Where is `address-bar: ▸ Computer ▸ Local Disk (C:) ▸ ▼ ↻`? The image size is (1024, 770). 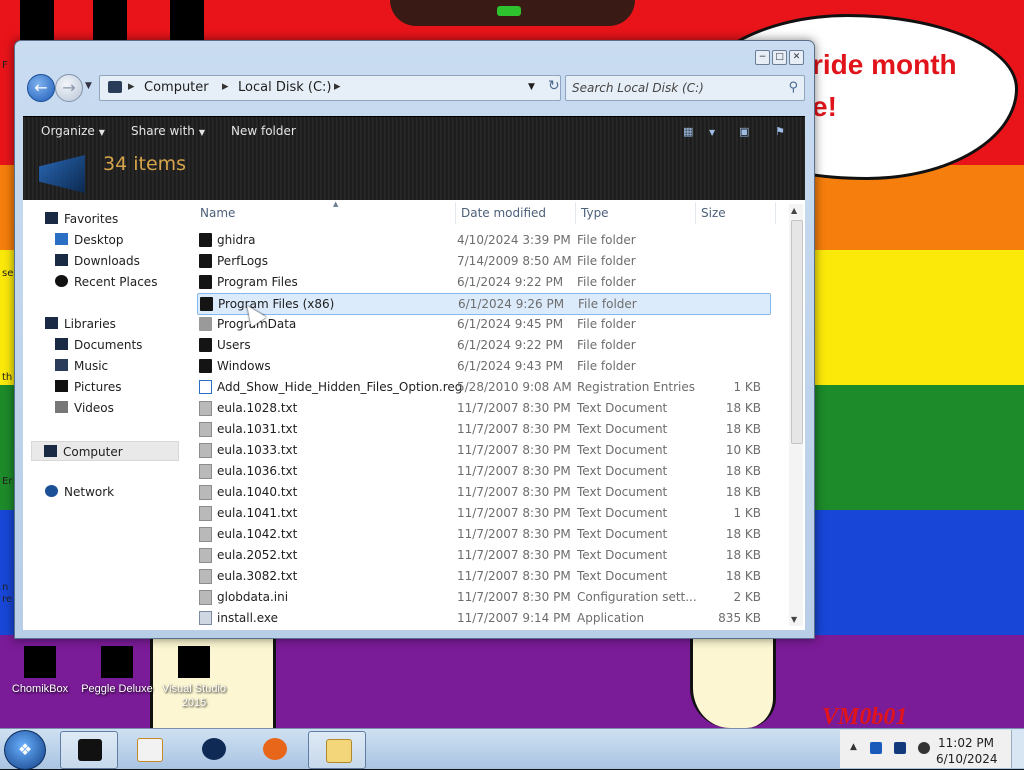
address-bar: ▸ Computer ▸ Local Disk (C:) ▸ ▼ ↻ is located at coordinates (330, 88).